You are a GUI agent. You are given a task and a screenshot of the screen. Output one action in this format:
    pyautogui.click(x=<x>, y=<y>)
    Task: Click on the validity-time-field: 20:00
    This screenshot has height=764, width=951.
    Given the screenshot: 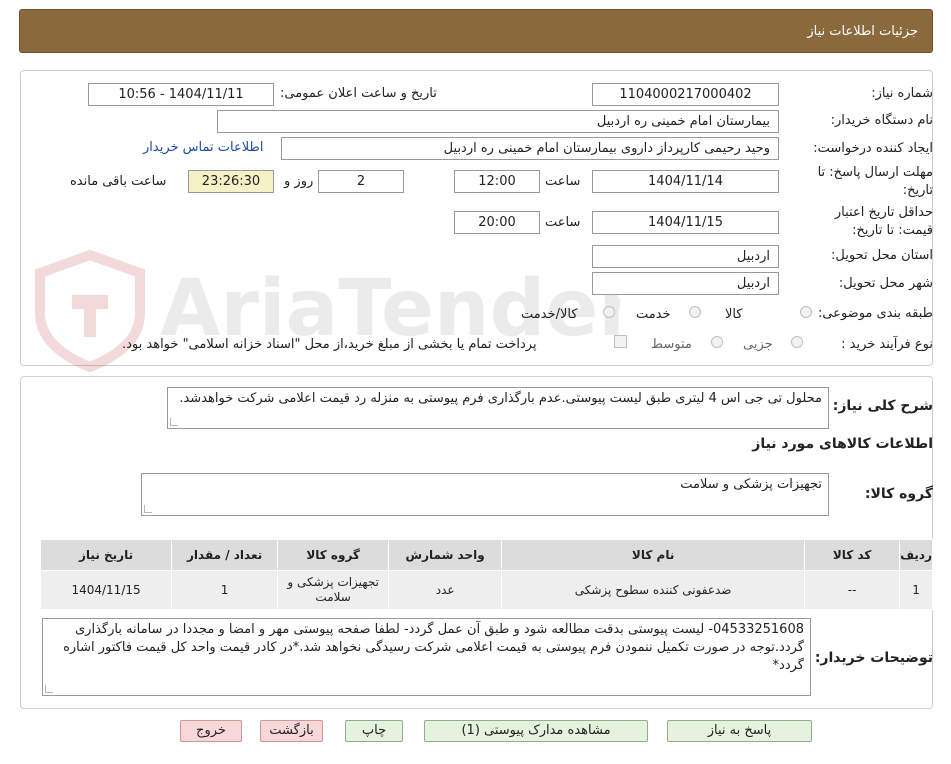 What is the action you would take?
    pyautogui.click(x=497, y=222)
    